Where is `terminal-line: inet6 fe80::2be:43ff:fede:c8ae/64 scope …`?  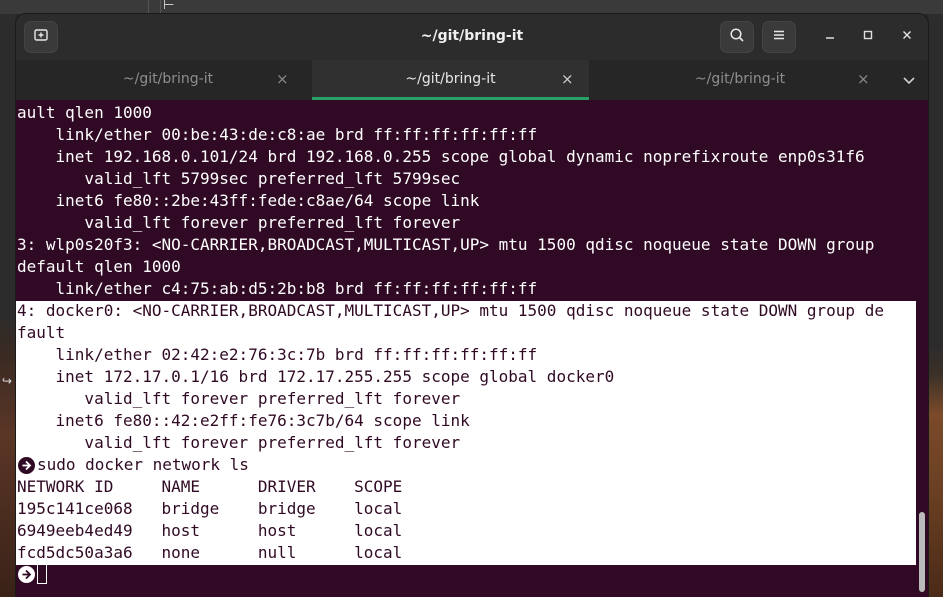
terminal-line: inet6 fe80::2be:43ff:fede:c8ae/64 scope … is located at coordinates (248, 200).